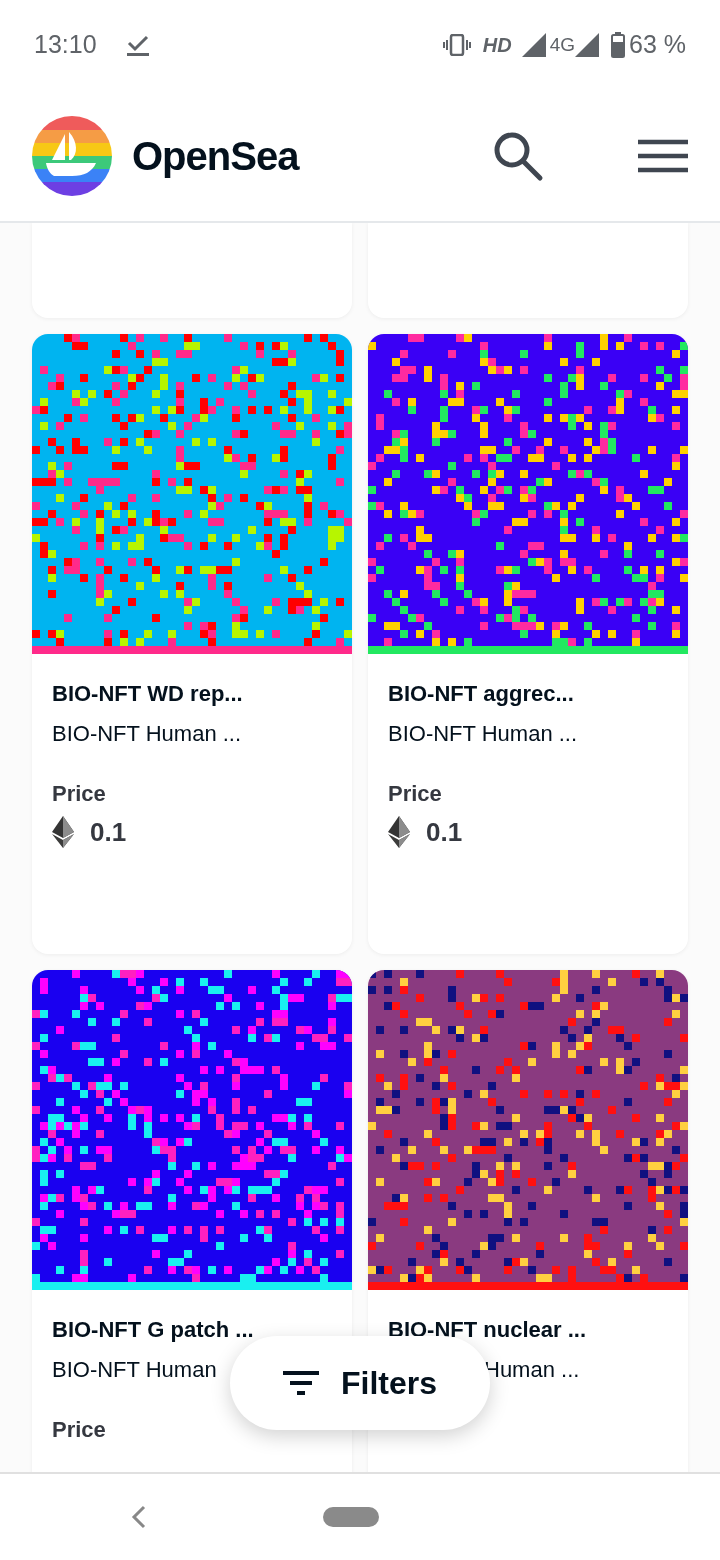 The image size is (720, 1560). What do you see at coordinates (65, 45) in the screenshot?
I see `status-time: 13:10` at bounding box center [65, 45].